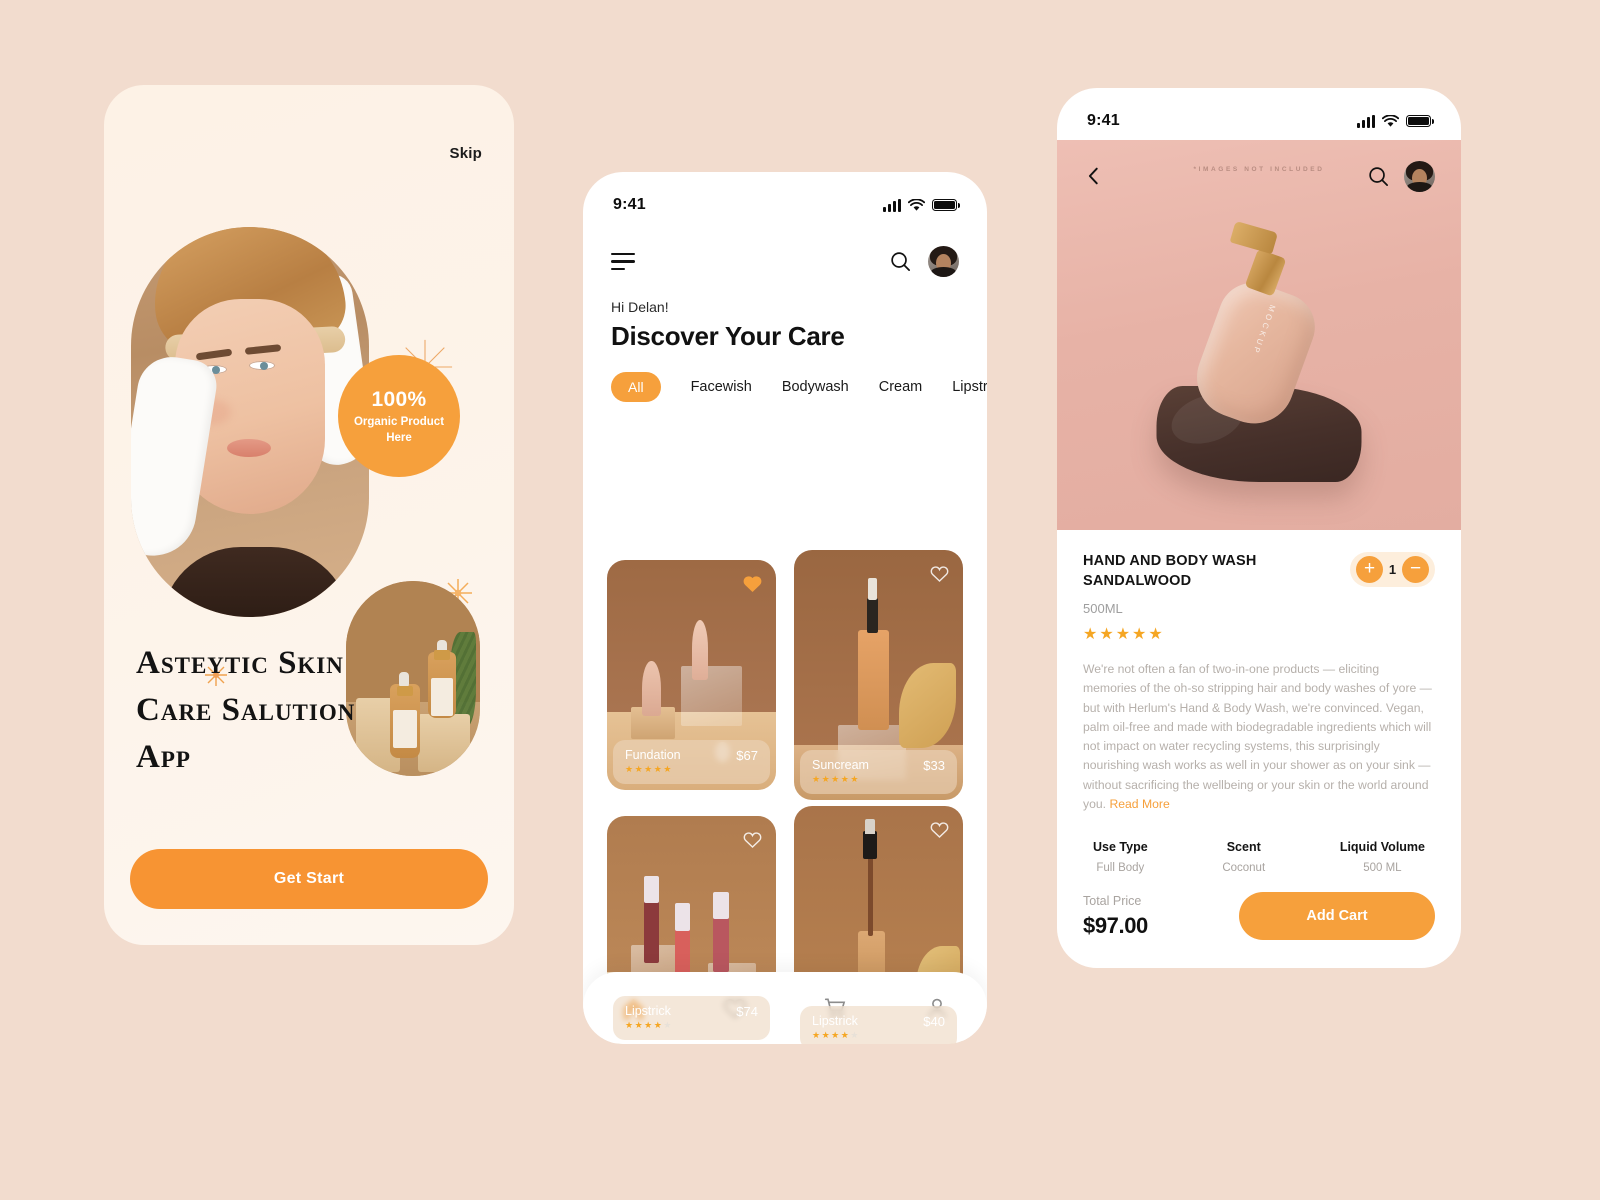 Image resolution: width=1600 pixels, height=1200 pixels. Describe the element at coordinates (399, 399) in the screenshot. I see `badge-percent: 100%` at that location.